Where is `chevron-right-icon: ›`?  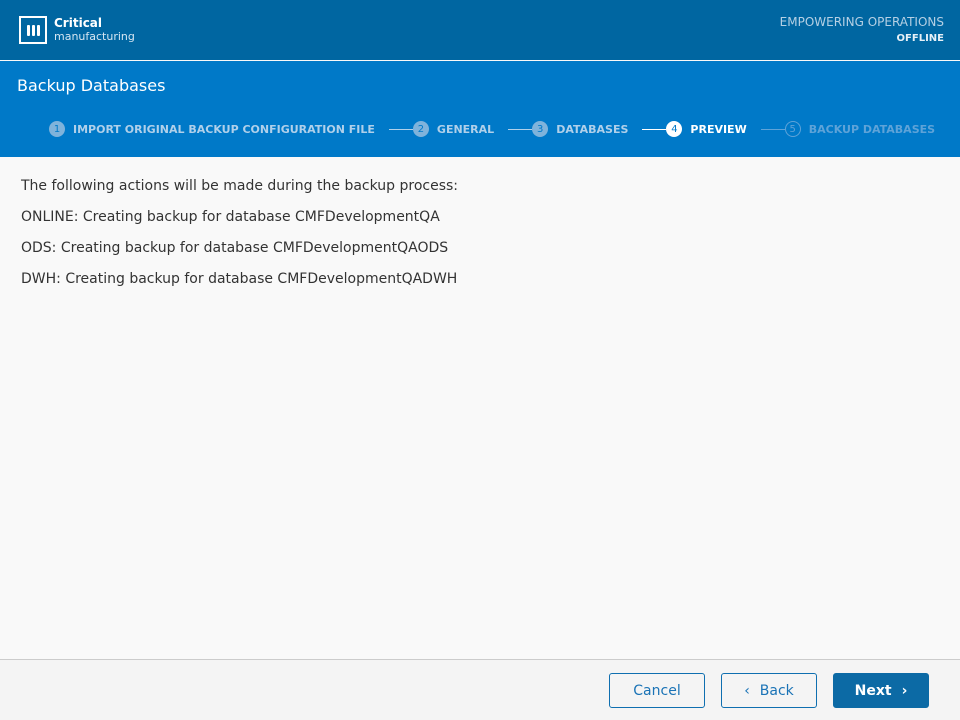 chevron-right-icon: › is located at coordinates (904, 690).